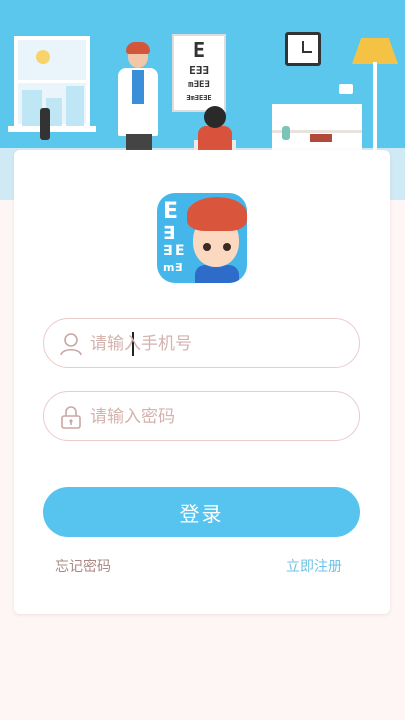 The image size is (405, 720). Describe the element at coordinates (71, 417) in the screenshot. I see `lock-icon` at that location.